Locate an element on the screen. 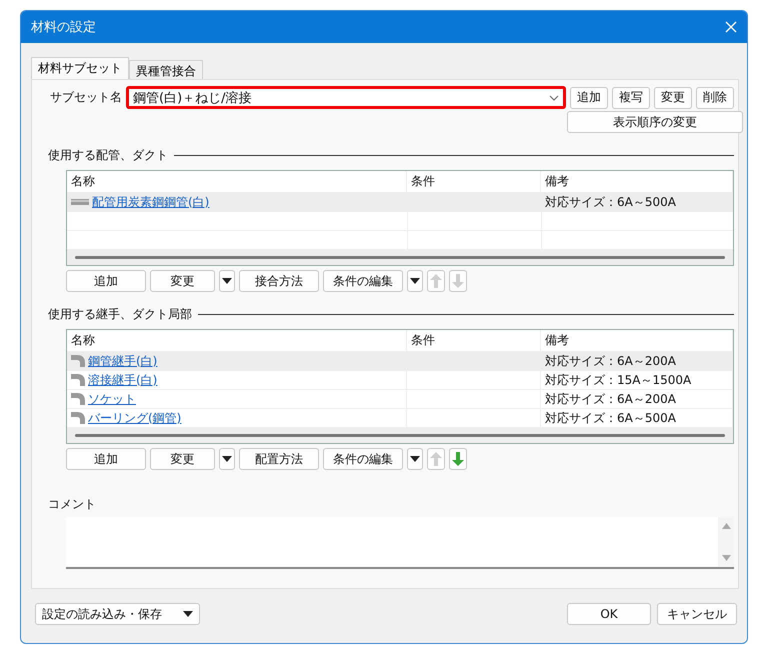  vertical-scrollbar is located at coordinates (726, 542).